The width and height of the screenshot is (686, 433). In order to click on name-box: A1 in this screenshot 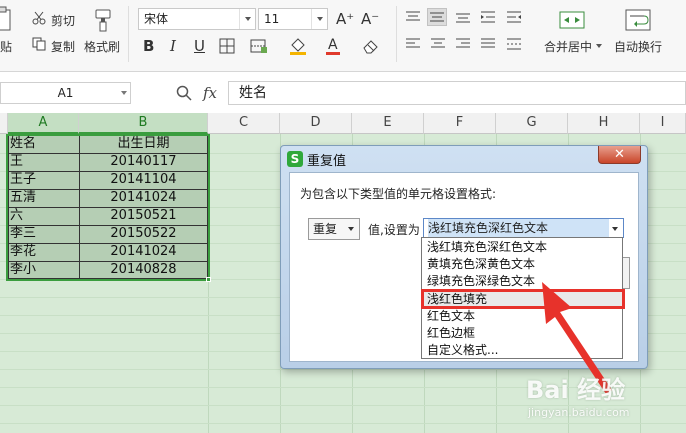, I will do `click(65, 93)`.